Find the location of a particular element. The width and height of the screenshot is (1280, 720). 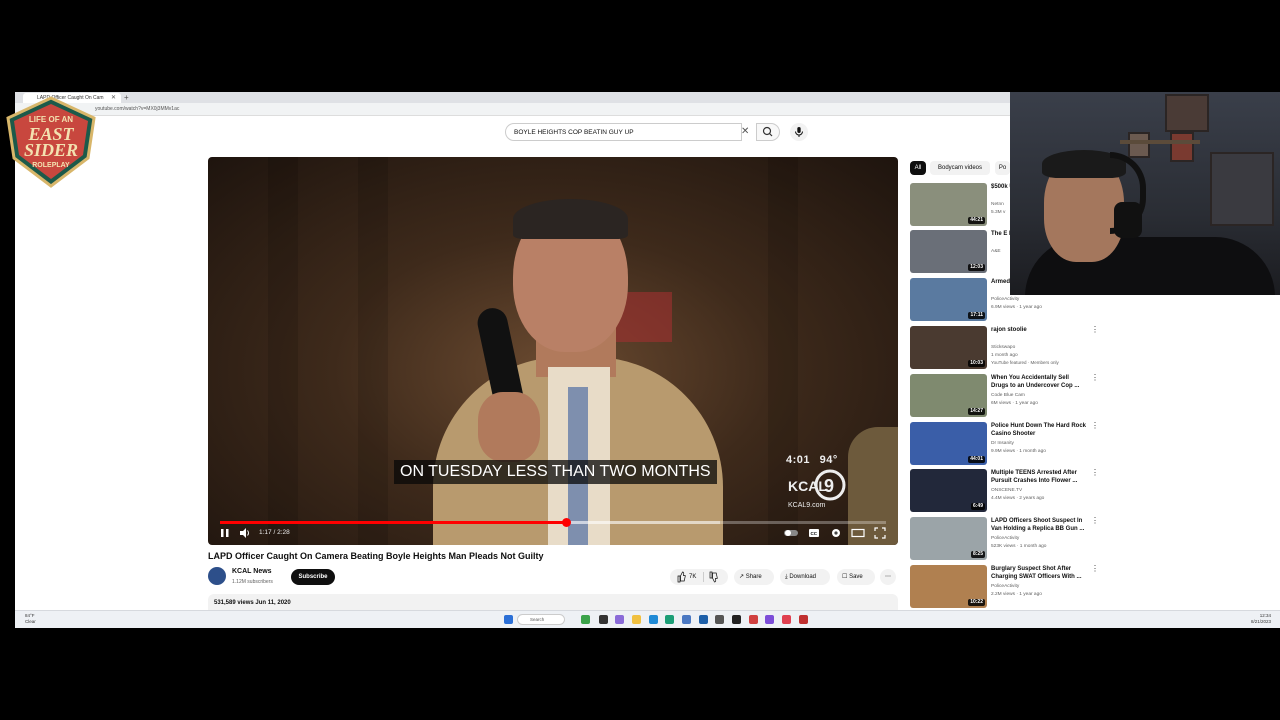

download-button: ⤓ Download is located at coordinates (805, 577).